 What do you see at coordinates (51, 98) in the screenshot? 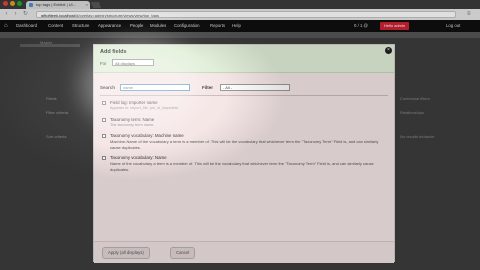
I see `bg-label-fields: Fields` at bounding box center [51, 98].